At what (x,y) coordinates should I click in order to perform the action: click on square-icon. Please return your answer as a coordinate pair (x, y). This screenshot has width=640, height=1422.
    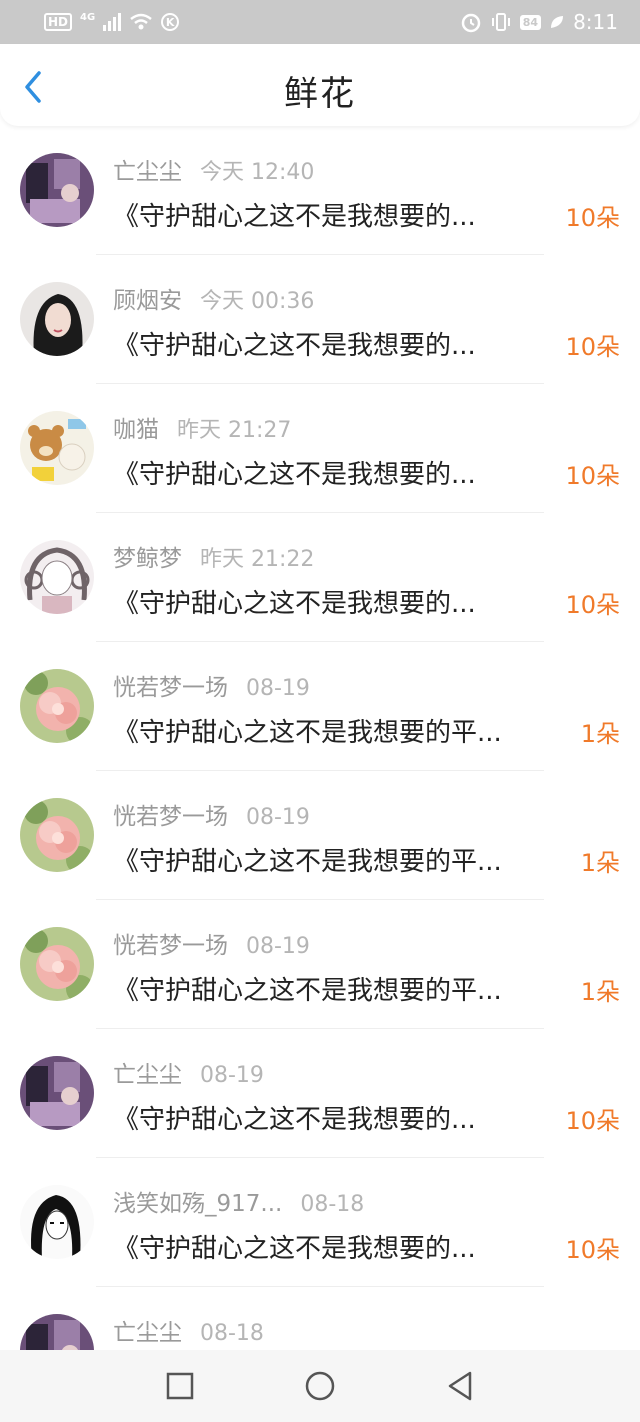
    Looking at the image, I should click on (180, 1386).